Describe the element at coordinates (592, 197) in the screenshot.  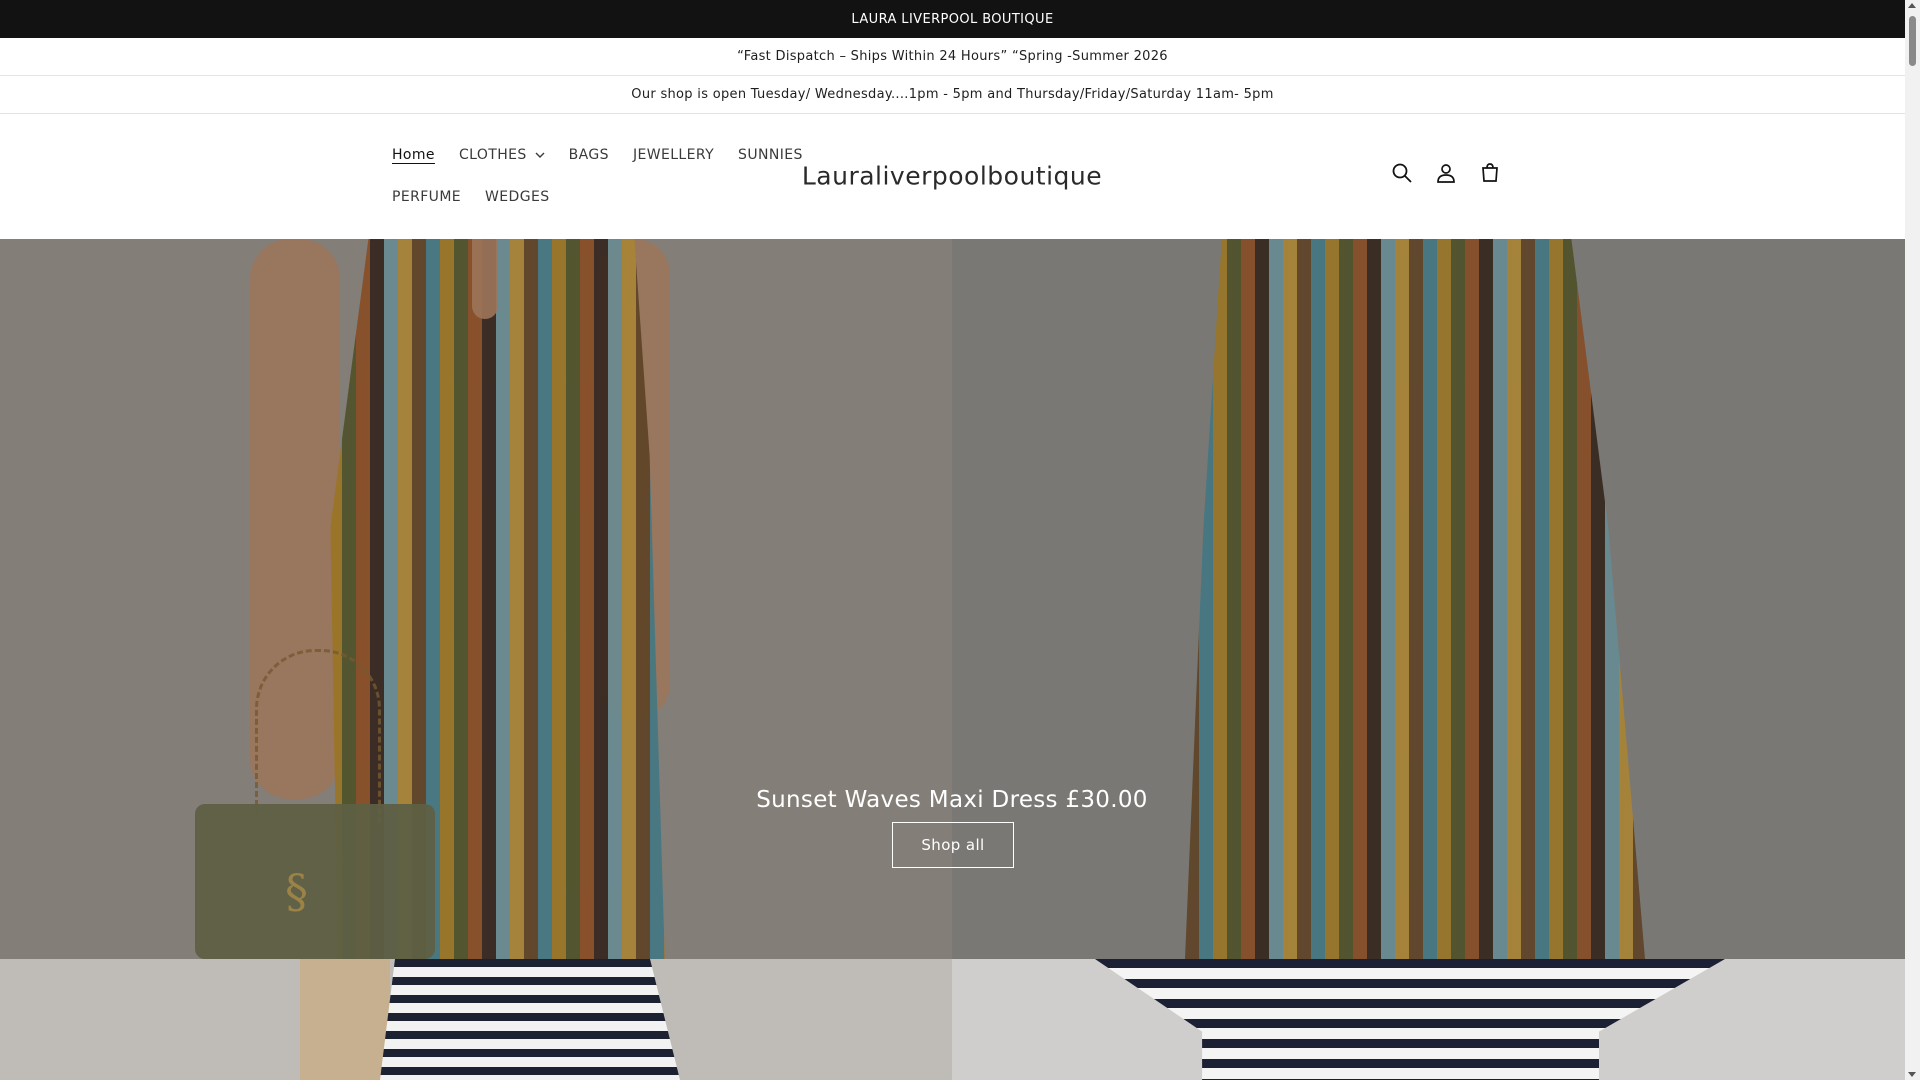
I see `nav-row-2: PERFUME WEDGES` at that location.